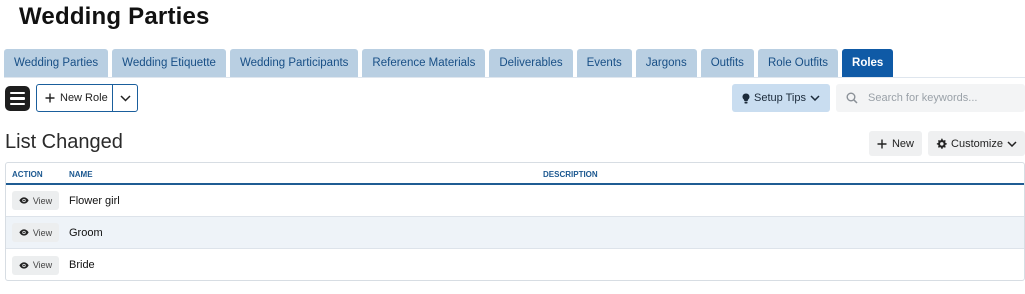  I want to click on customize-label: Customize, so click(977, 143).